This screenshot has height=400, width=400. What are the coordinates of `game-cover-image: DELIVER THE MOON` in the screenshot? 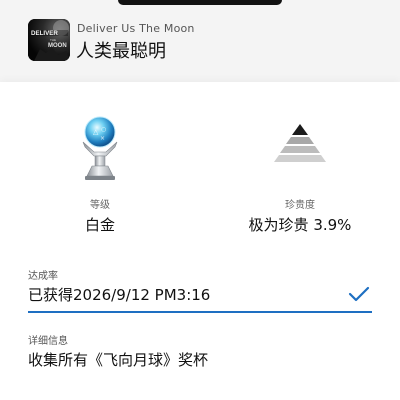 It's located at (49, 40).